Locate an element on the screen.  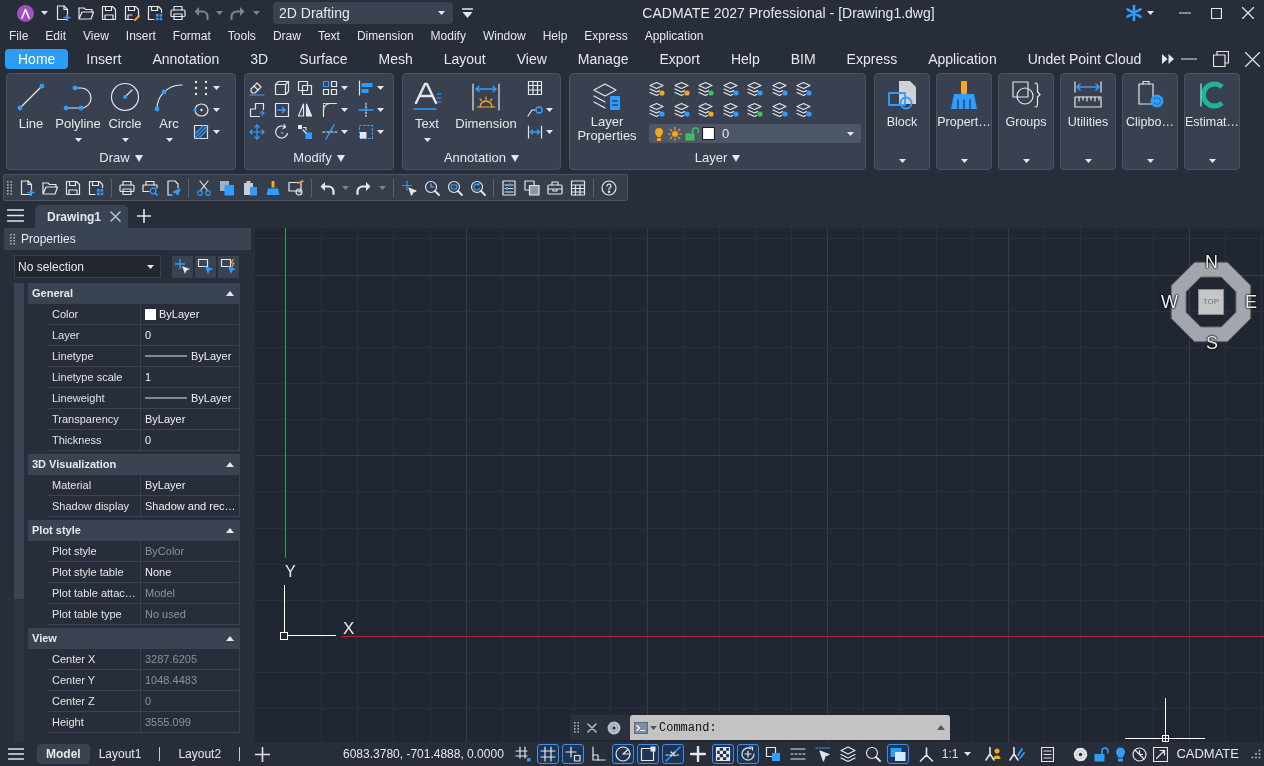
tool-button: Layer Properties is located at coordinates (607, 110).